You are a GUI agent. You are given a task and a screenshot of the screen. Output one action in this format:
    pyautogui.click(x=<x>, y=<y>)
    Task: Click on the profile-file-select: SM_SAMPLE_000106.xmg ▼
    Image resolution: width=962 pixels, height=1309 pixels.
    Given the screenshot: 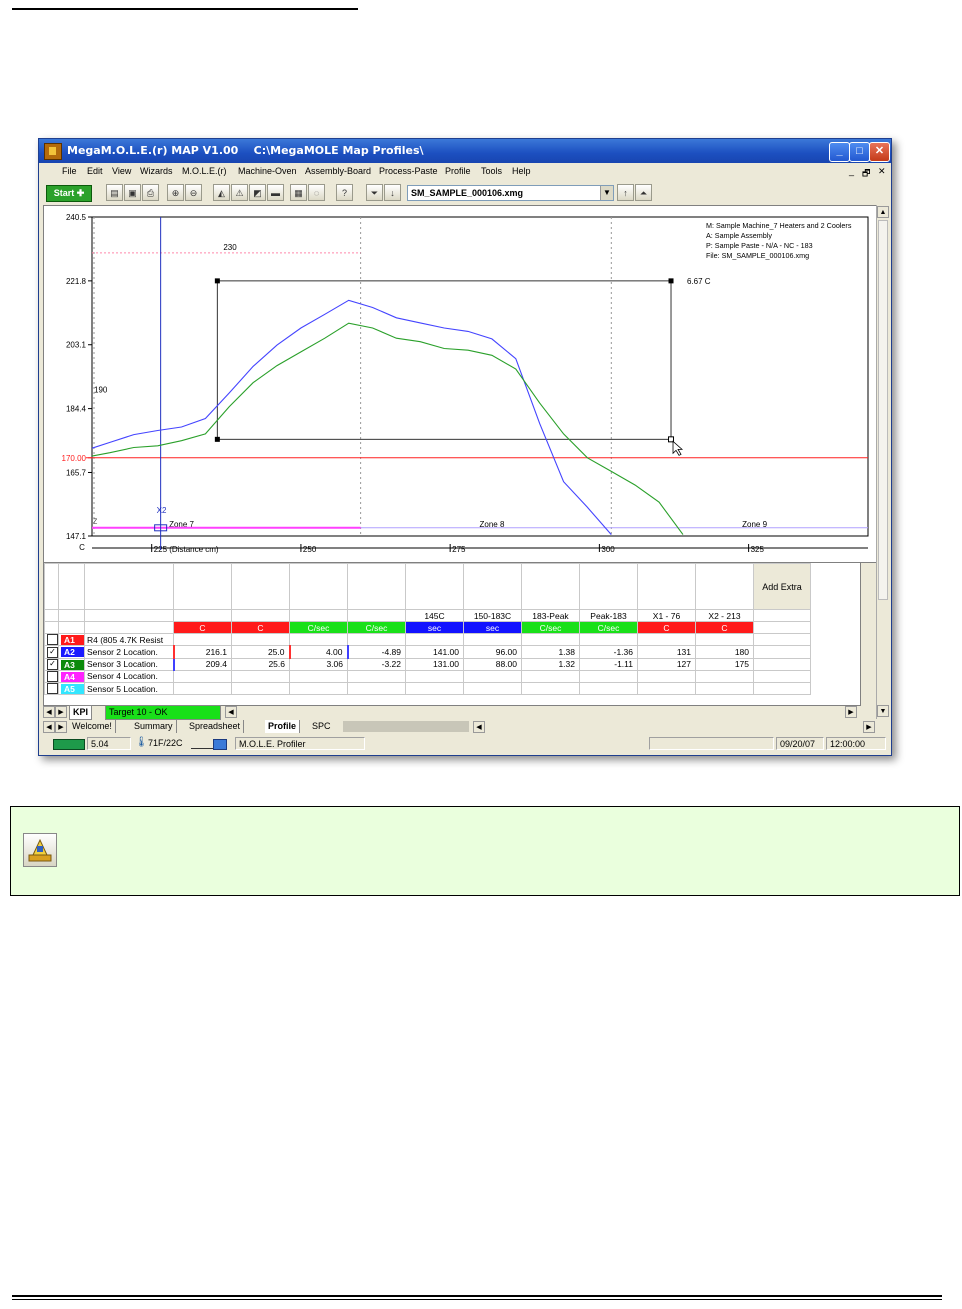 What is the action you would take?
    pyautogui.click(x=510, y=193)
    